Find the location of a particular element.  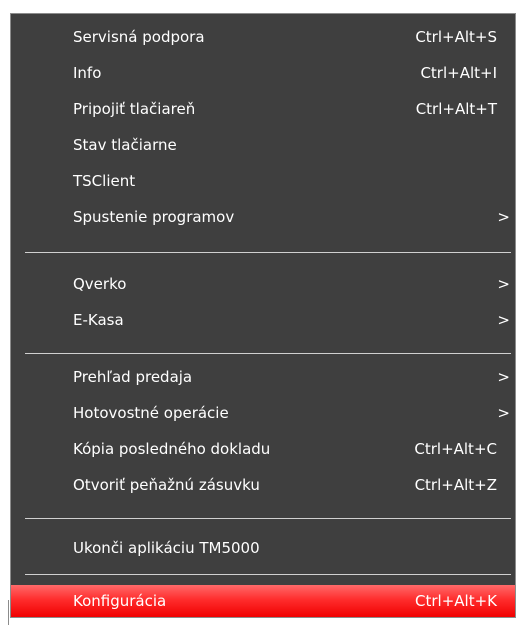

menu-item-info: Info Ctrl+Alt+I is located at coordinates (263, 73).